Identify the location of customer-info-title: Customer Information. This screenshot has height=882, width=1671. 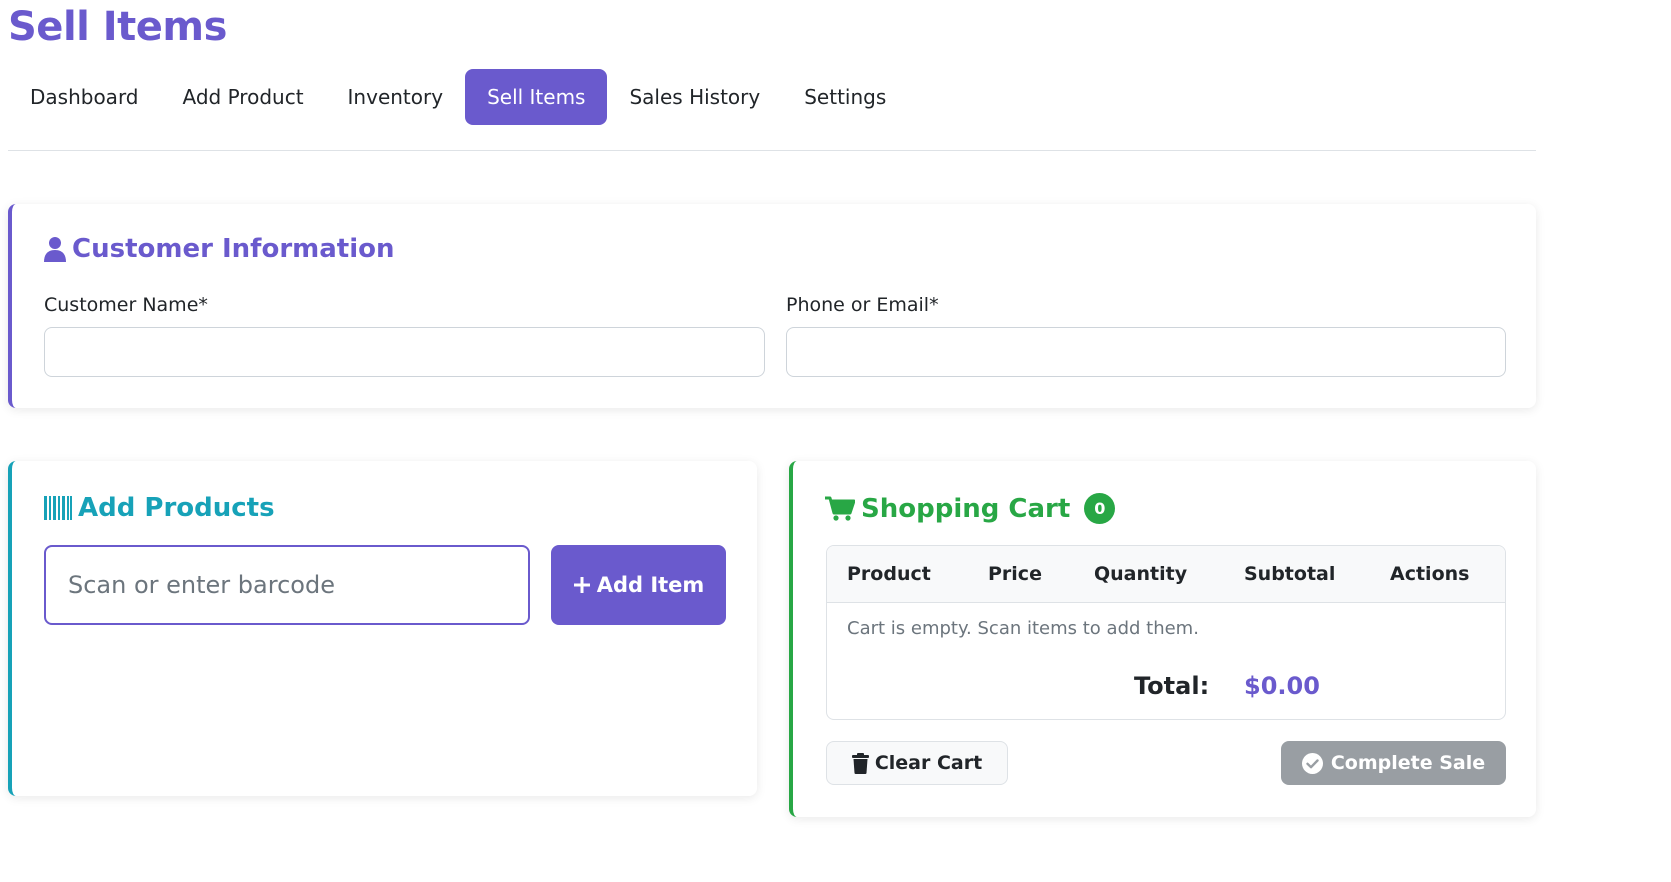
(219, 249).